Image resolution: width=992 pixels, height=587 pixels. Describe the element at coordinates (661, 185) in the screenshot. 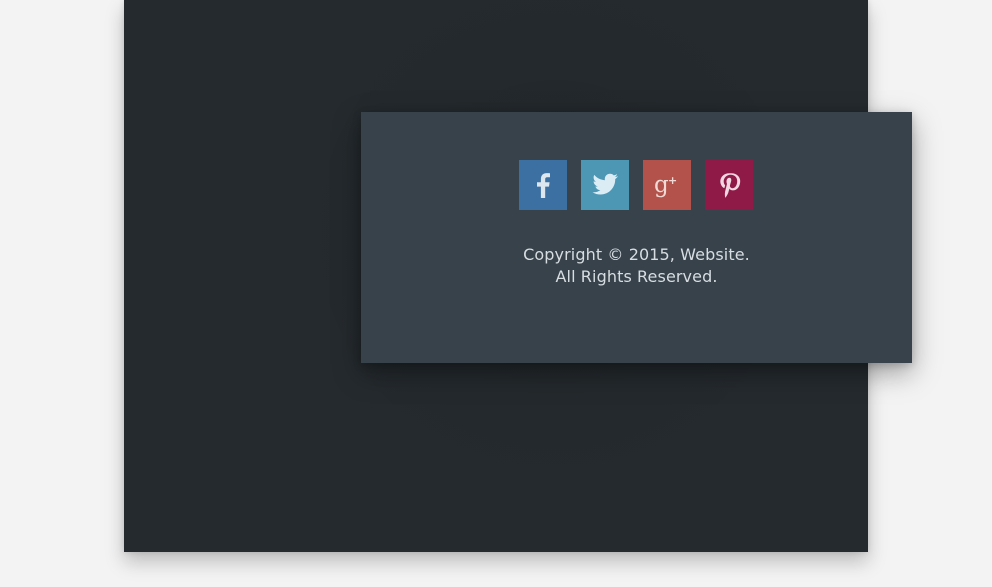

I see `svg-text: g` at that location.